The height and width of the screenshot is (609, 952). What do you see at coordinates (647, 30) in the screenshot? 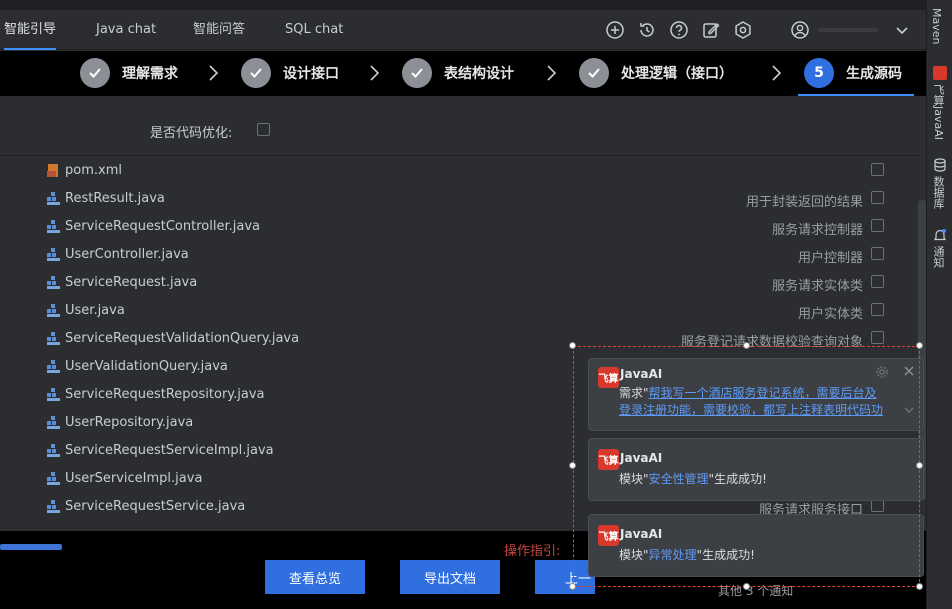
I see `history-icon` at bounding box center [647, 30].